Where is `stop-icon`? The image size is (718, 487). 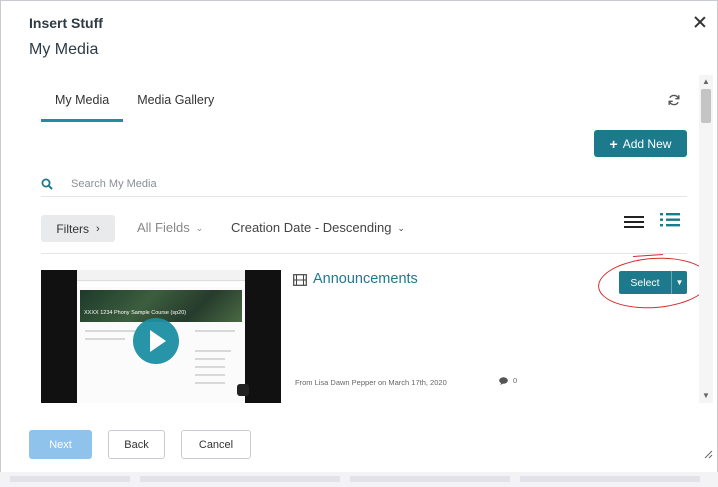
stop-icon is located at coordinates (243, 390).